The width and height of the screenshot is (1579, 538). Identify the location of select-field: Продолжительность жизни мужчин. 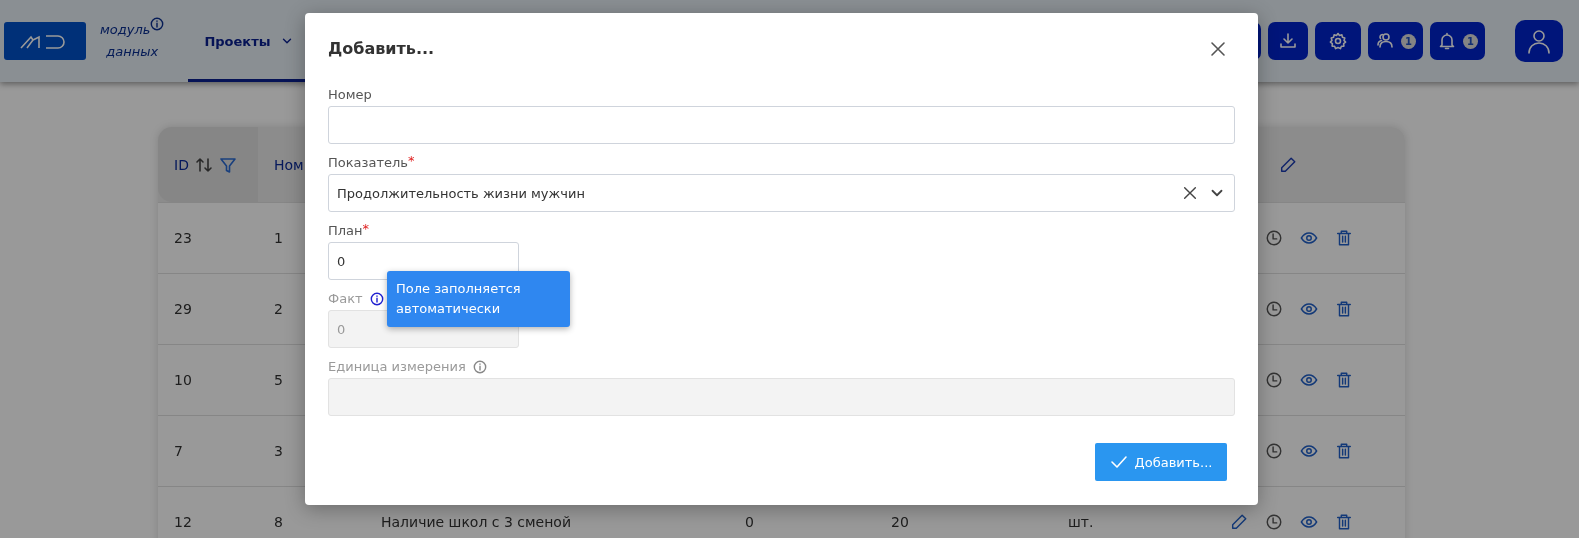
(781, 193).